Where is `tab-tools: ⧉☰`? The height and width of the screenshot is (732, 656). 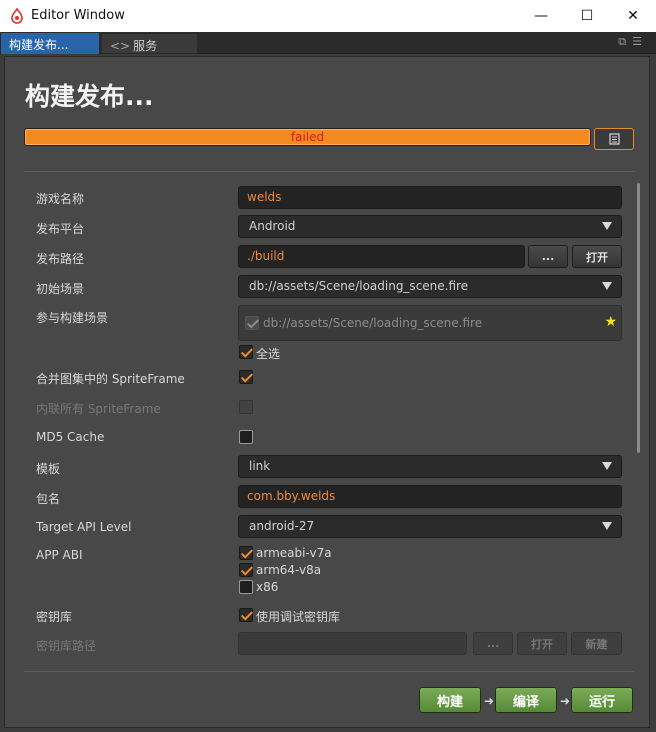 tab-tools: ⧉☰ is located at coordinates (633, 42).